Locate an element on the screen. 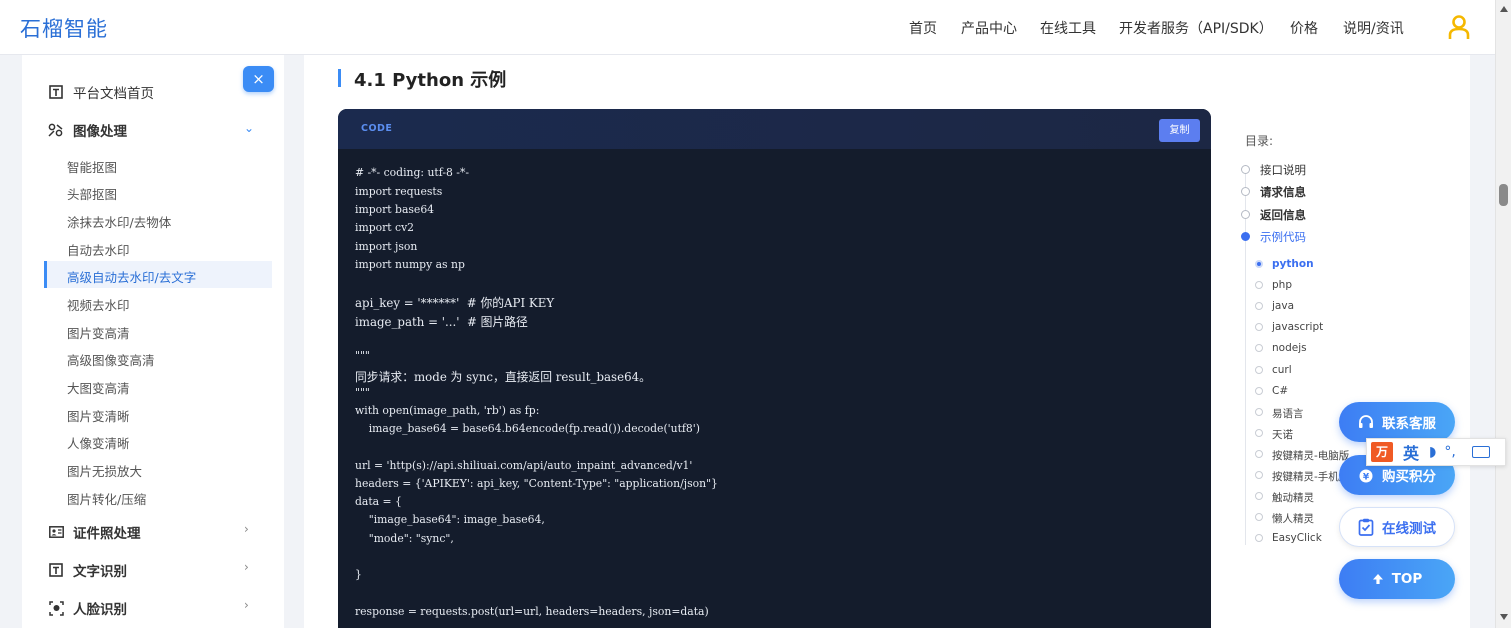 Image resolution: width=1511 pixels, height=628 pixels. back-to-top-button: TOP is located at coordinates (1397, 579).